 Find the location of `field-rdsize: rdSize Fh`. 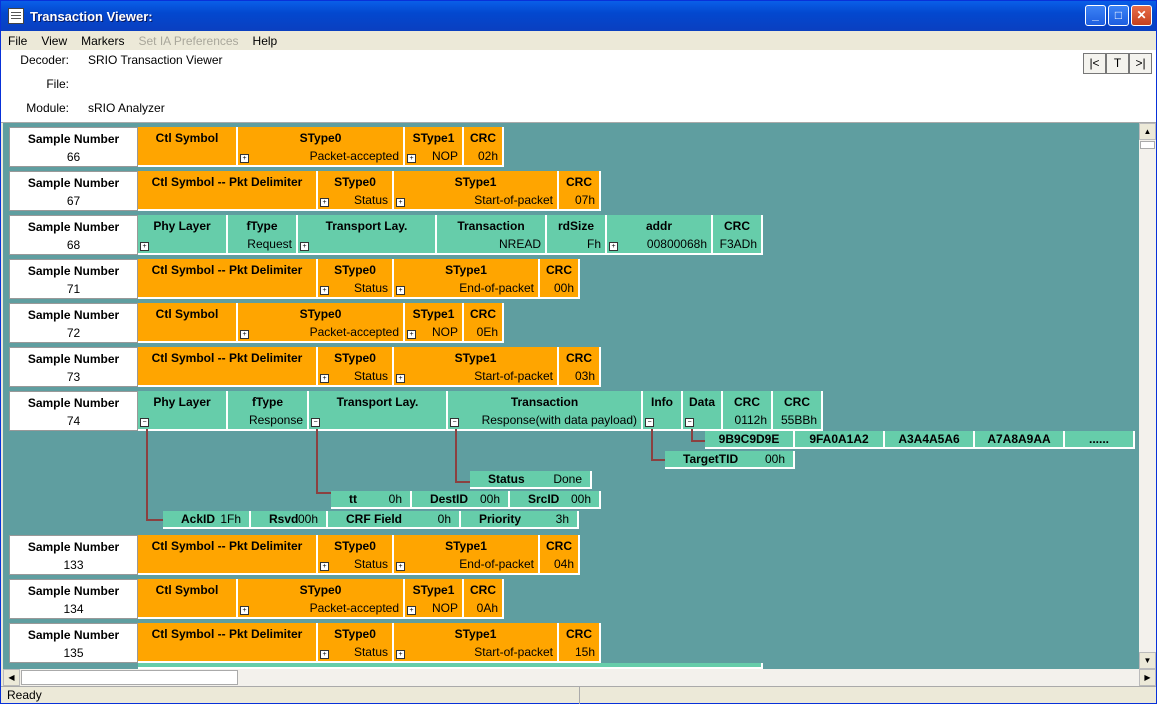

field-rdsize: rdSize Fh is located at coordinates (577, 235).